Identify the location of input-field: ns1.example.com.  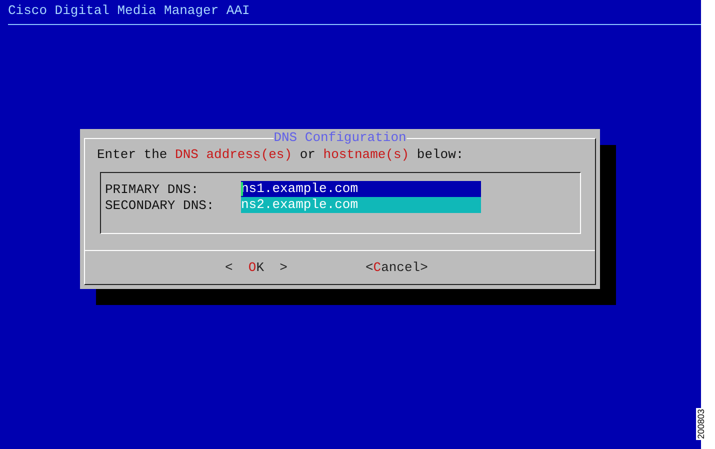
(361, 189).